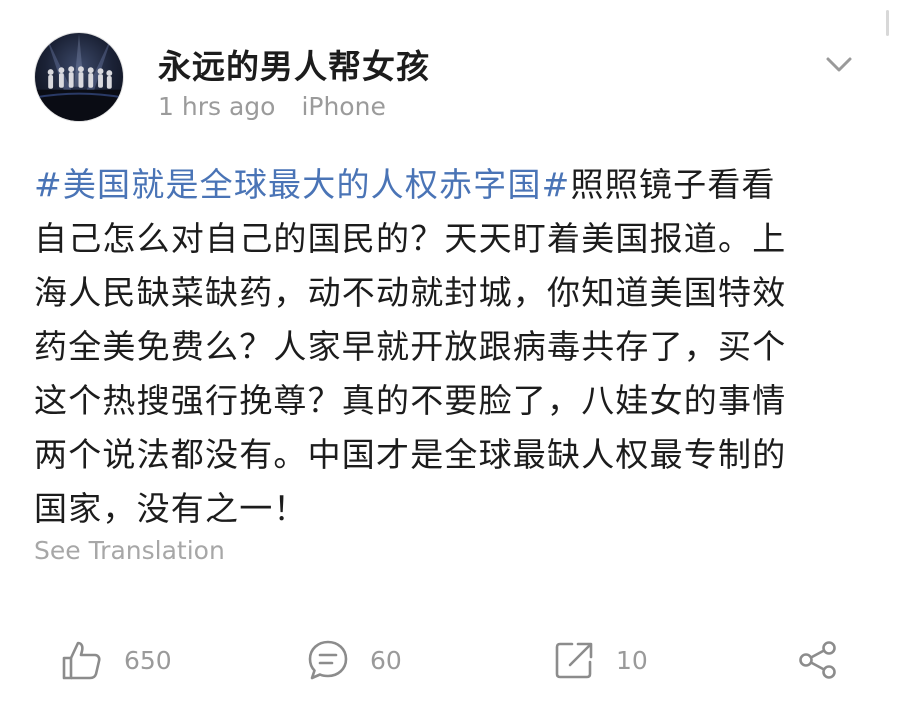 The height and width of the screenshot is (712, 900). What do you see at coordinates (294, 64) in the screenshot?
I see `author-name: 永远的男人帮女孩` at bounding box center [294, 64].